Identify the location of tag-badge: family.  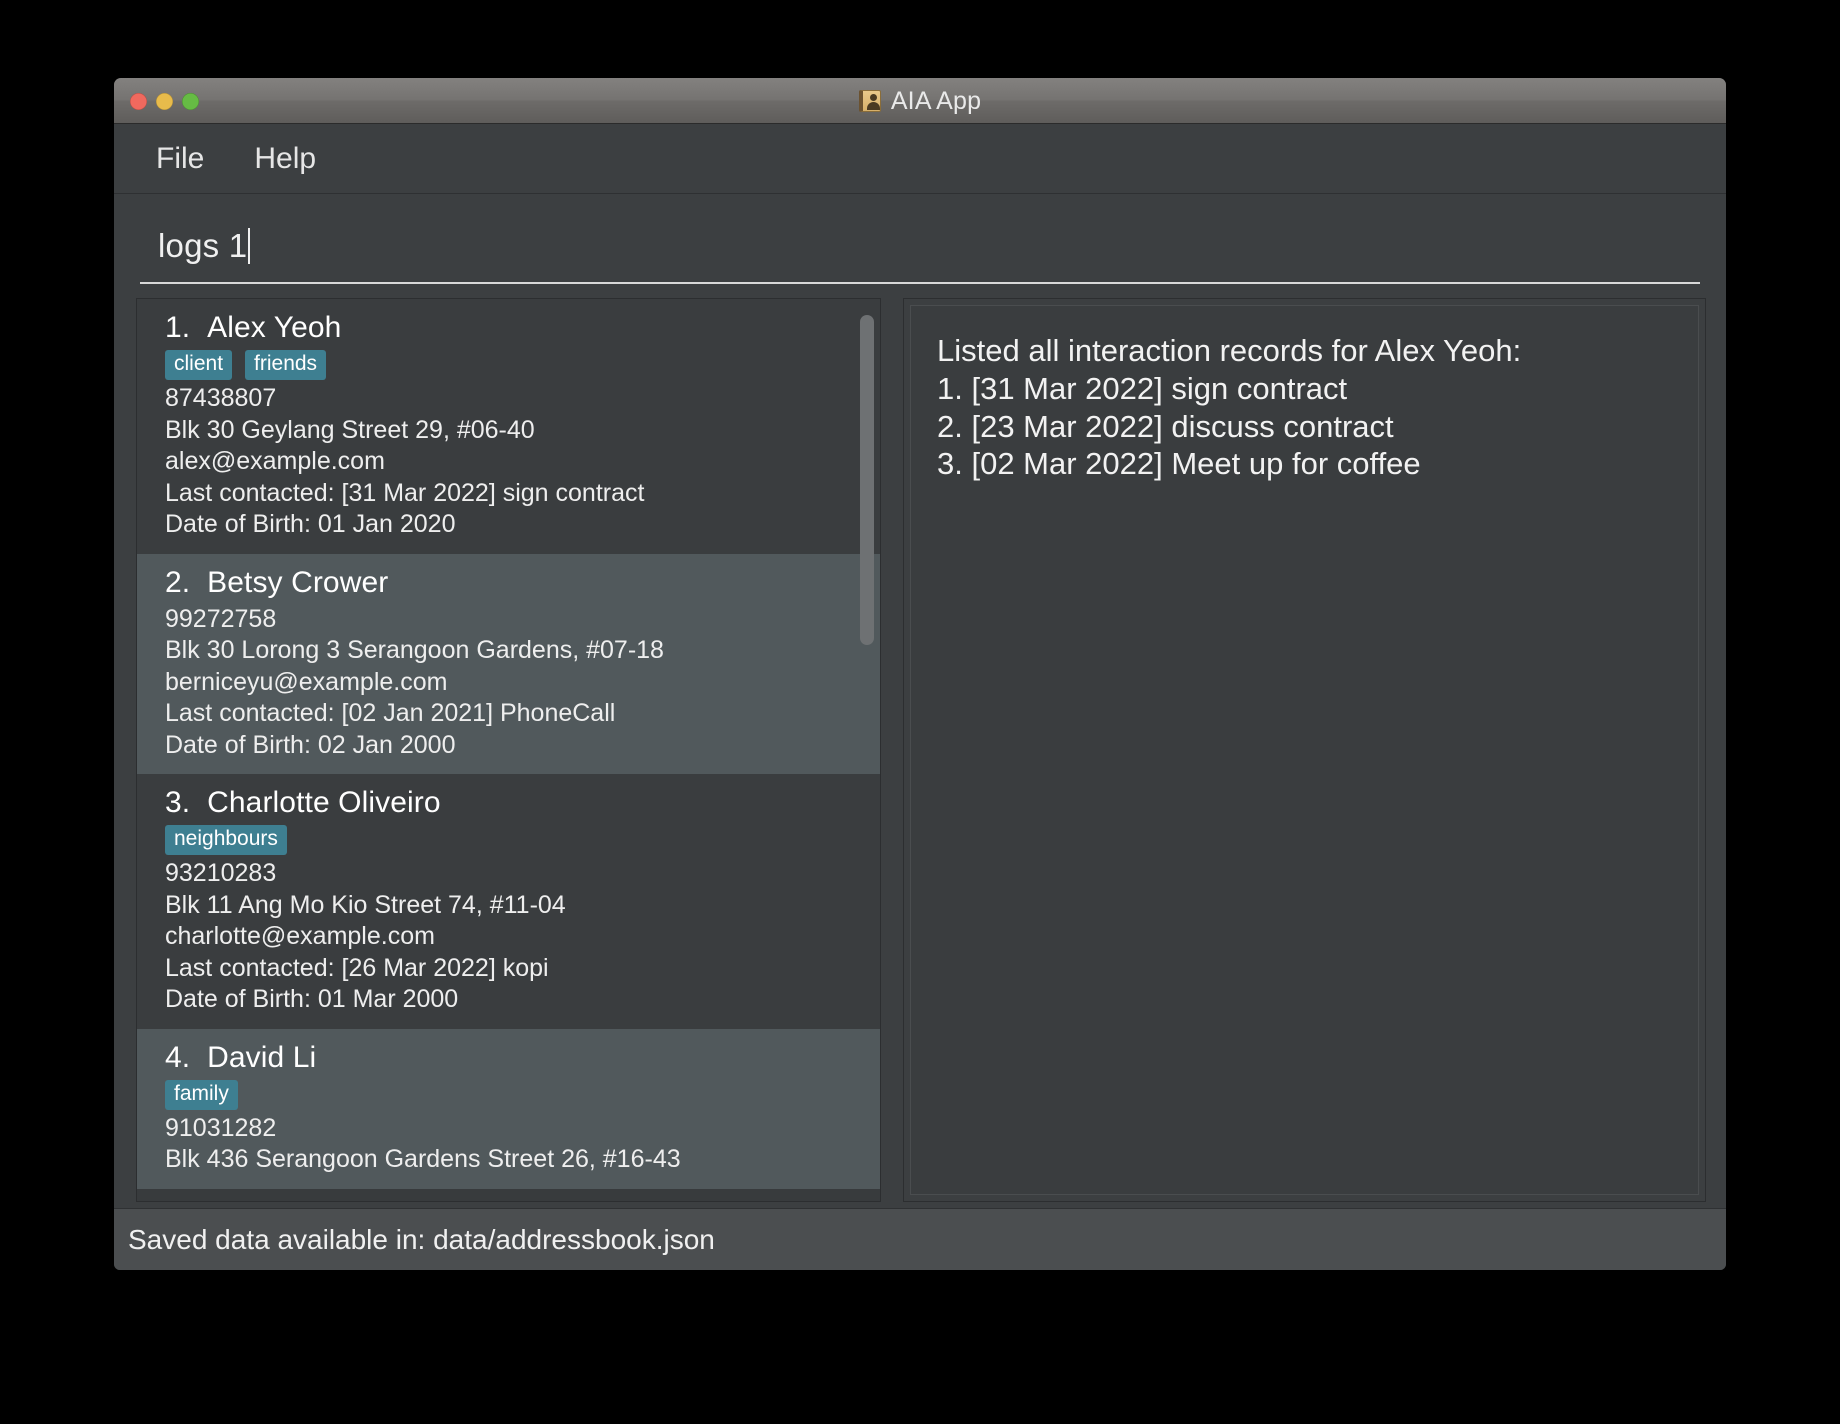
(201, 1094).